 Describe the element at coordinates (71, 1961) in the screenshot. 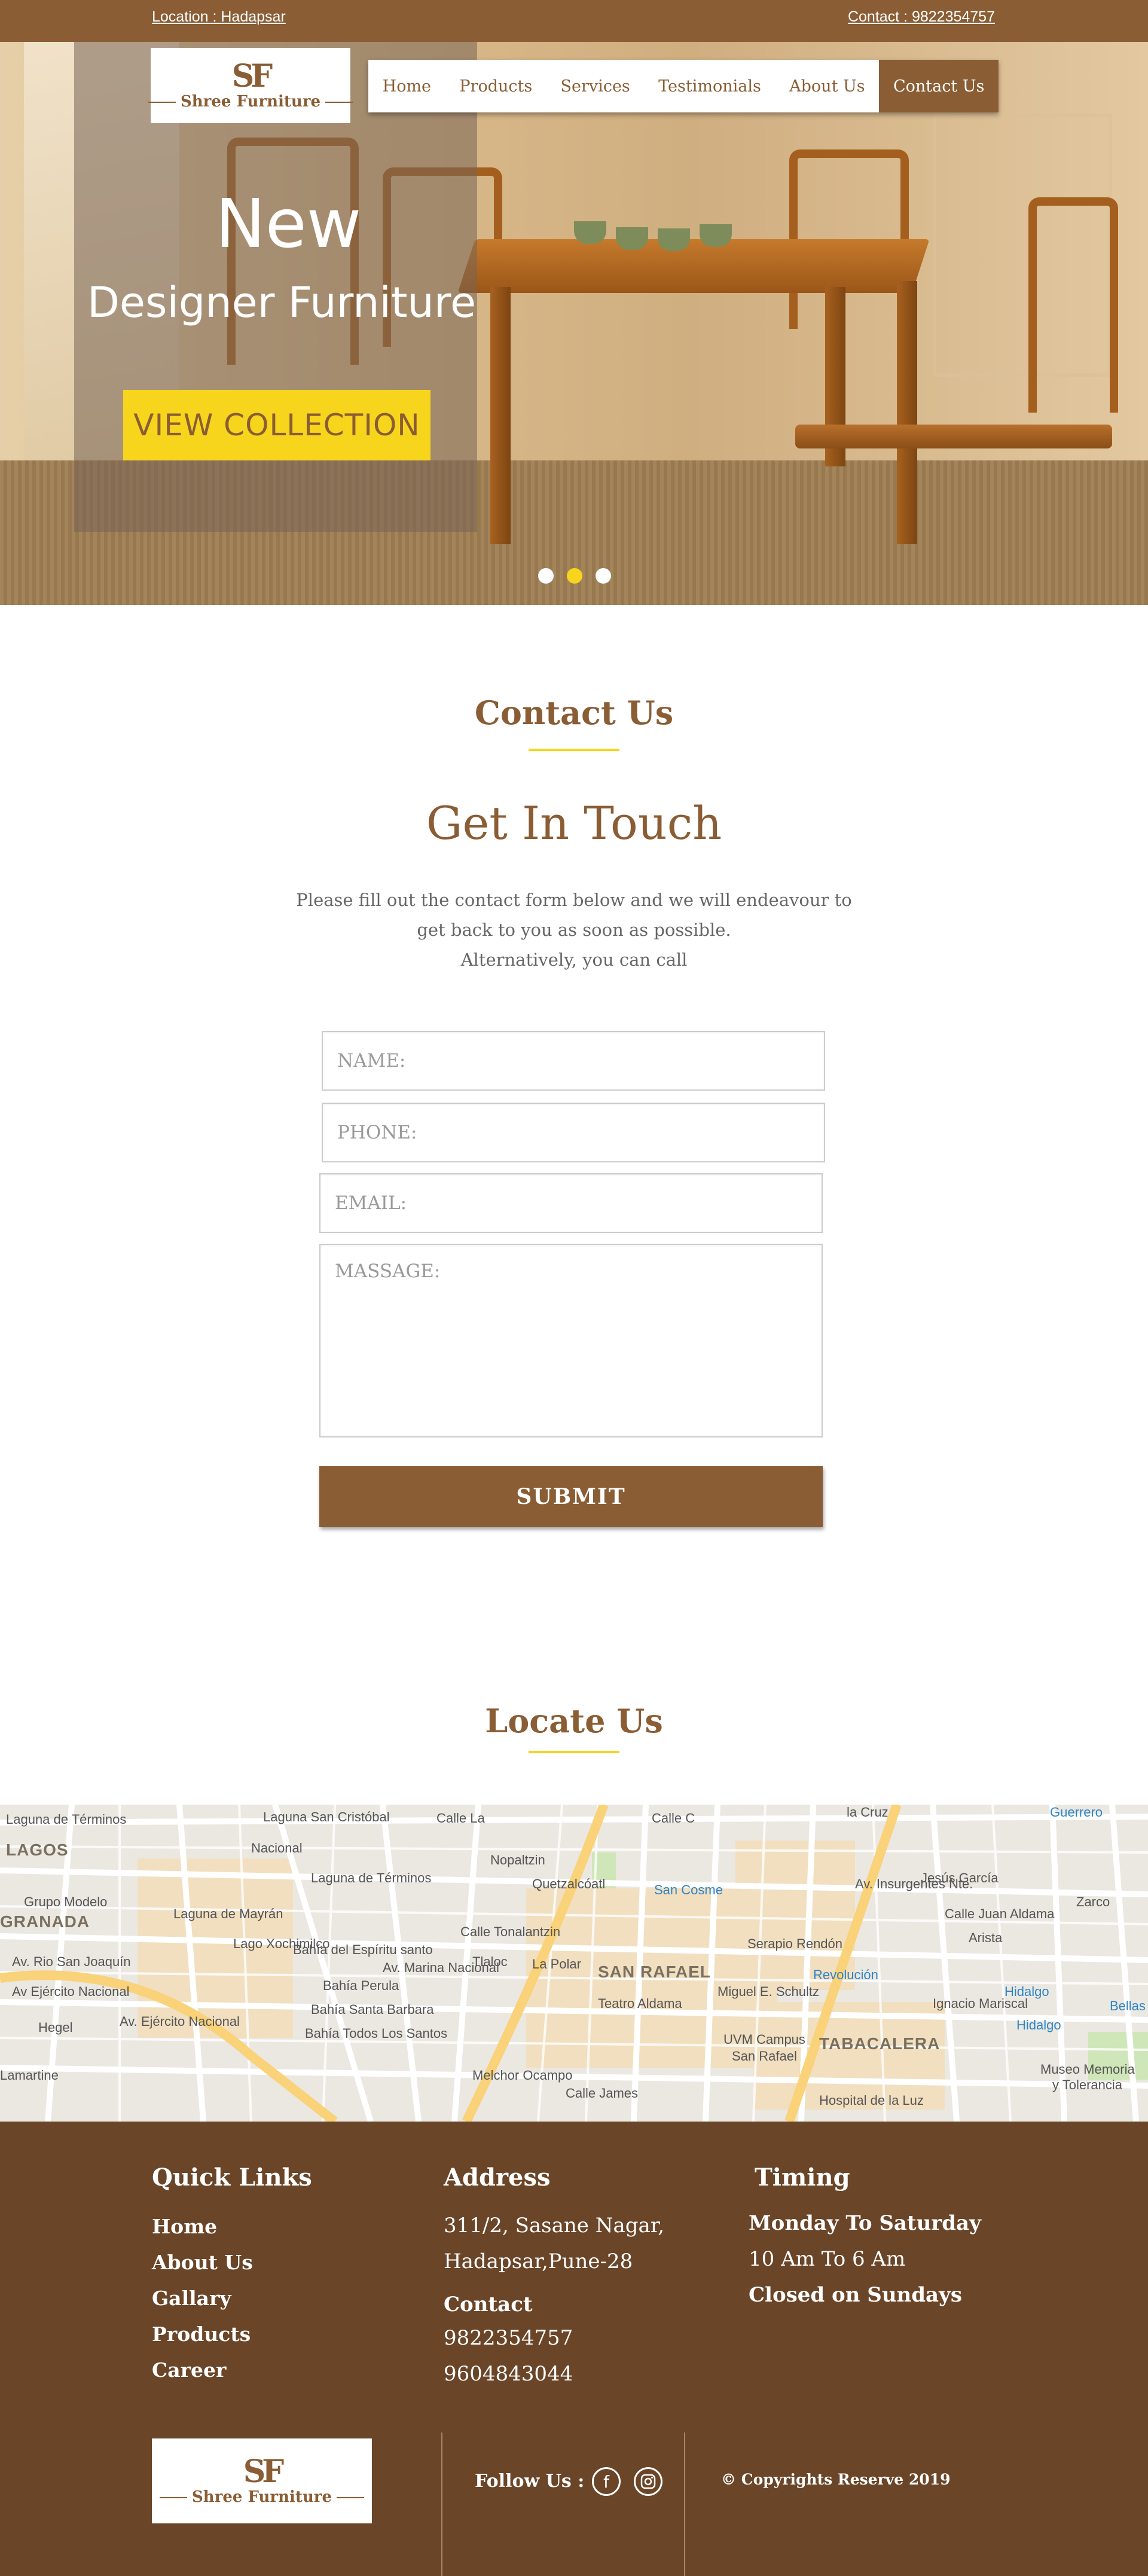

I see `map-label: Av. Rio San Joaquín` at that location.